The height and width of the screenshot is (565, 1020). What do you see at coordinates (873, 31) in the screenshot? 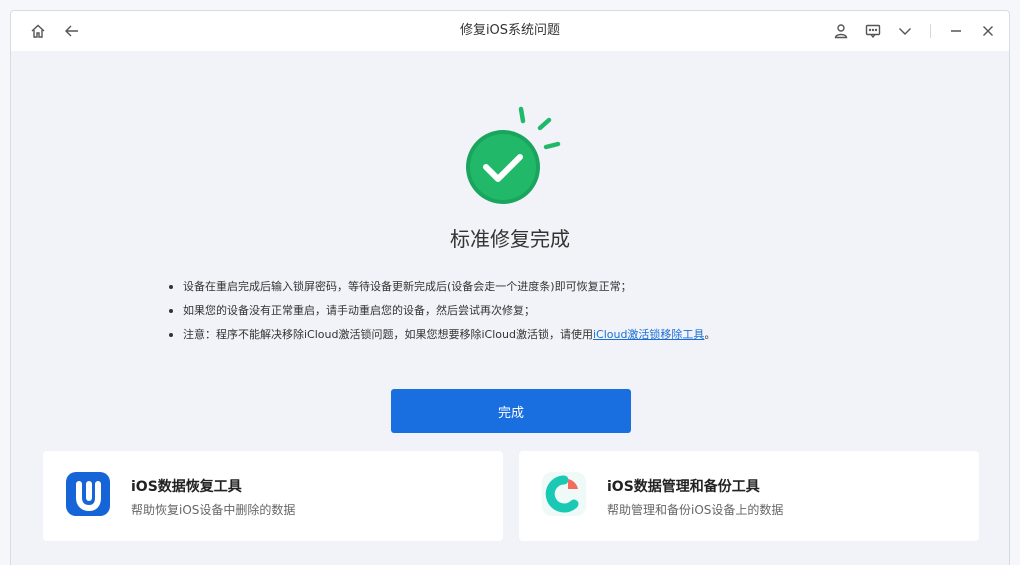
I see `feedback-icon` at bounding box center [873, 31].